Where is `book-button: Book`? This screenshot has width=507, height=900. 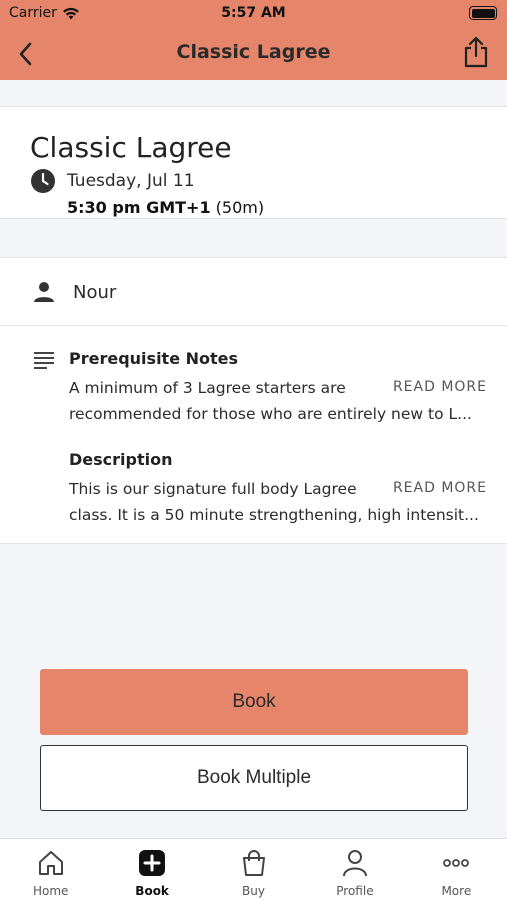 book-button: Book is located at coordinates (254, 702).